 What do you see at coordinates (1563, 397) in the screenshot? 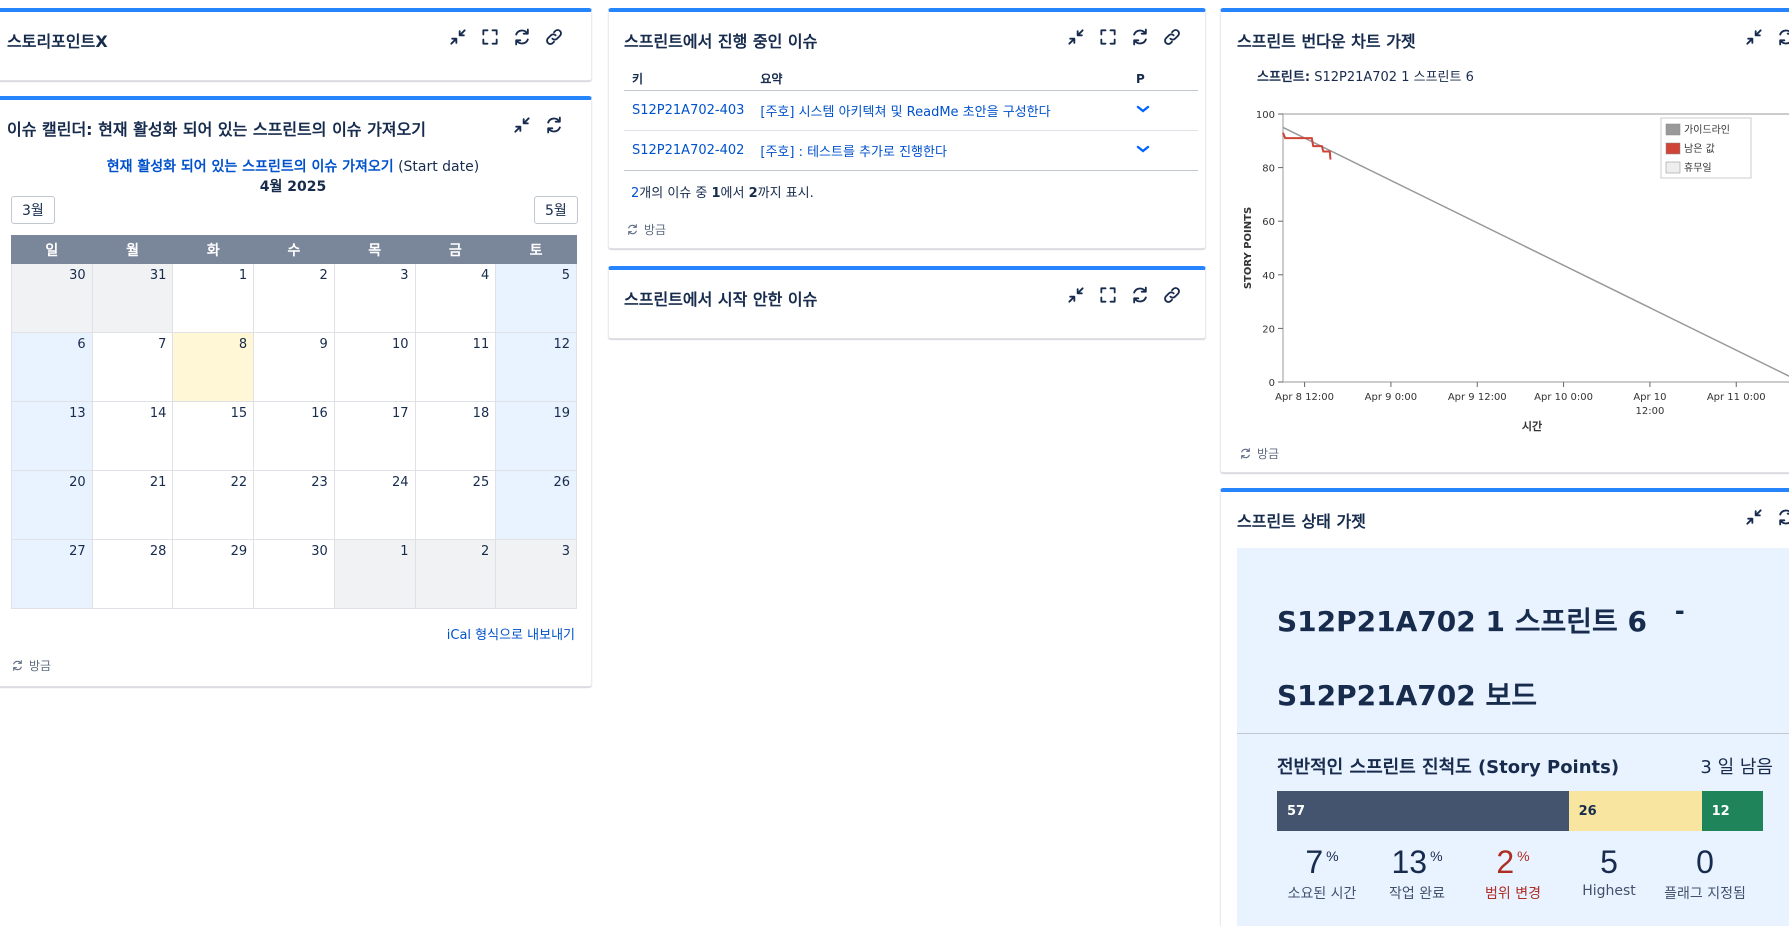
I see `x-tick-label: Apr 10 0:00` at bounding box center [1563, 397].